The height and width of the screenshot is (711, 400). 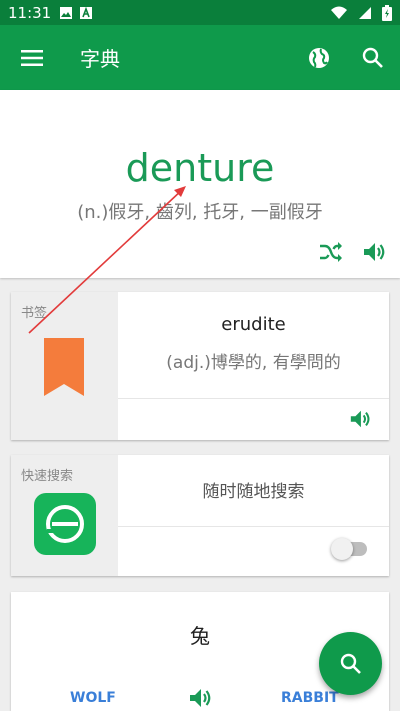 What do you see at coordinates (387, 12) in the screenshot?
I see `battery-icon` at bounding box center [387, 12].